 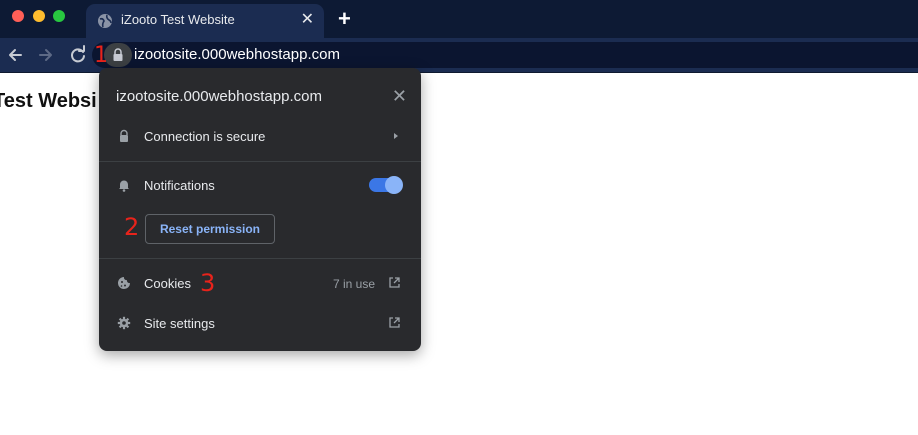 What do you see at coordinates (39, 16) in the screenshot?
I see `window-minimize-button` at bounding box center [39, 16].